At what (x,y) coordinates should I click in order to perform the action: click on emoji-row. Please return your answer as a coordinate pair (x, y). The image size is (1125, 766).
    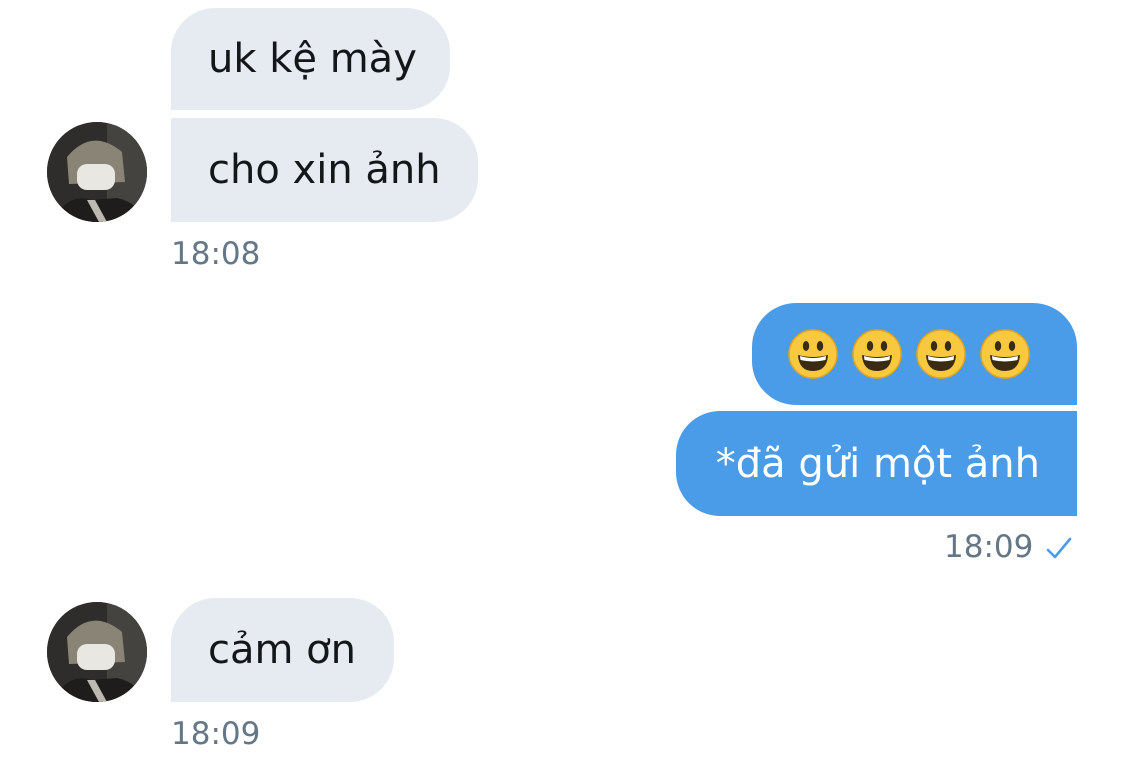
    Looking at the image, I should click on (909, 354).